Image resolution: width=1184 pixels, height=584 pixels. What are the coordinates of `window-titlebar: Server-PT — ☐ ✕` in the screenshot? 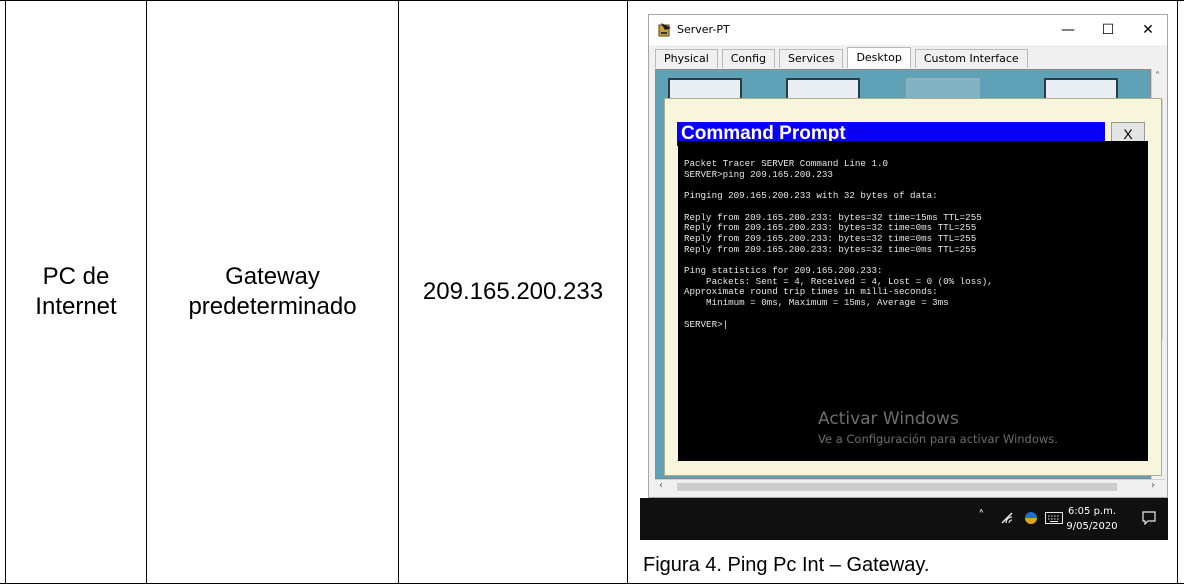 It's located at (908, 30).